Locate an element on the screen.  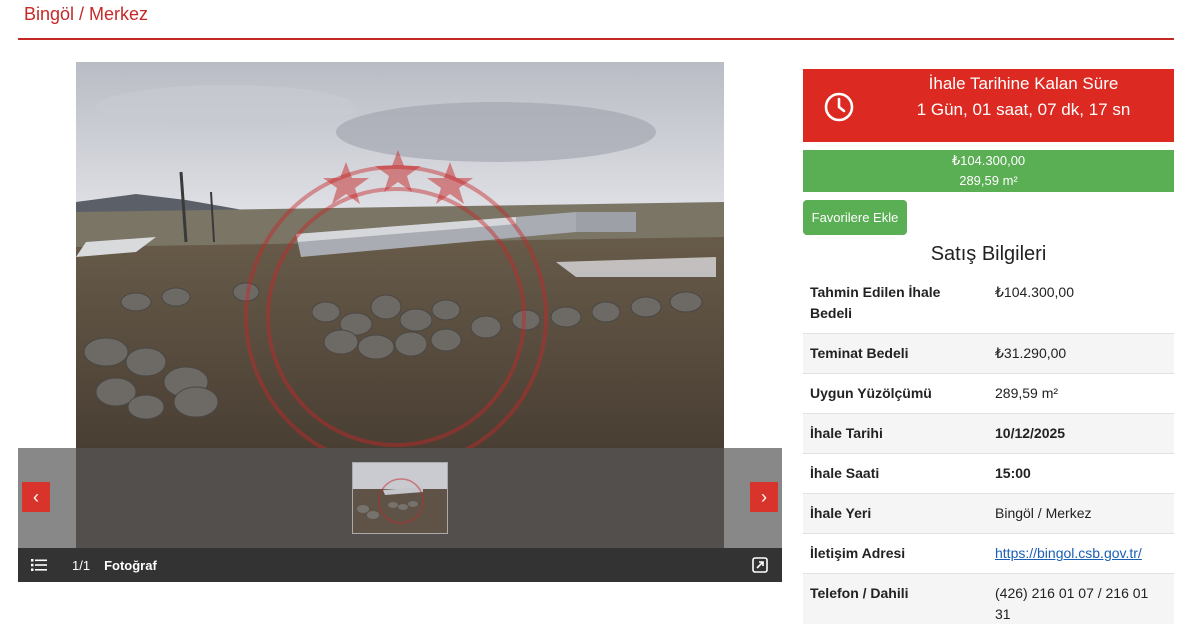
row-label: İletişim Adresi is located at coordinates (895, 553).